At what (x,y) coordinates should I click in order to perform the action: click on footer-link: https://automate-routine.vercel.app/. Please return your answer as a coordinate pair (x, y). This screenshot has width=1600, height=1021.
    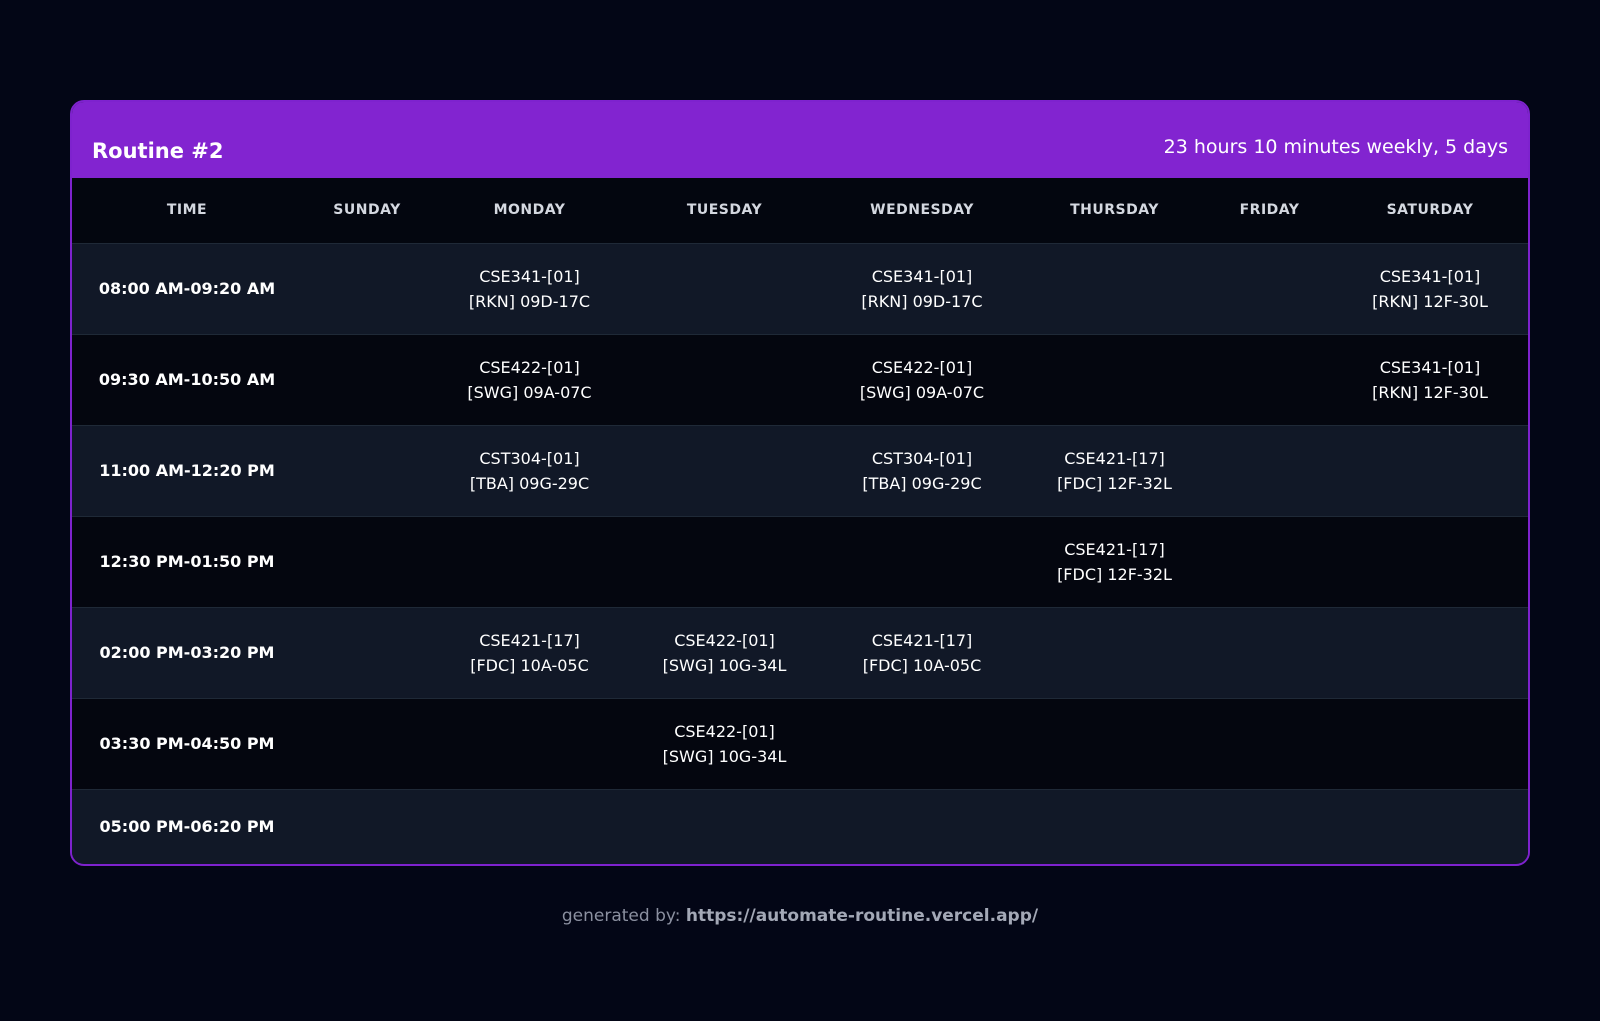
    Looking at the image, I should click on (862, 916).